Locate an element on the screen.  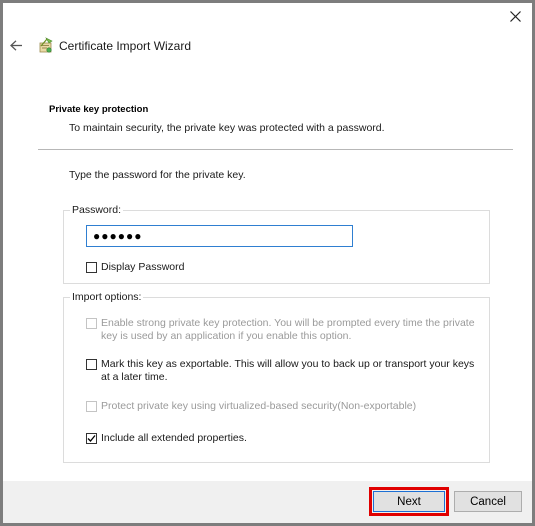
button-footer is located at coordinates (267, 502).